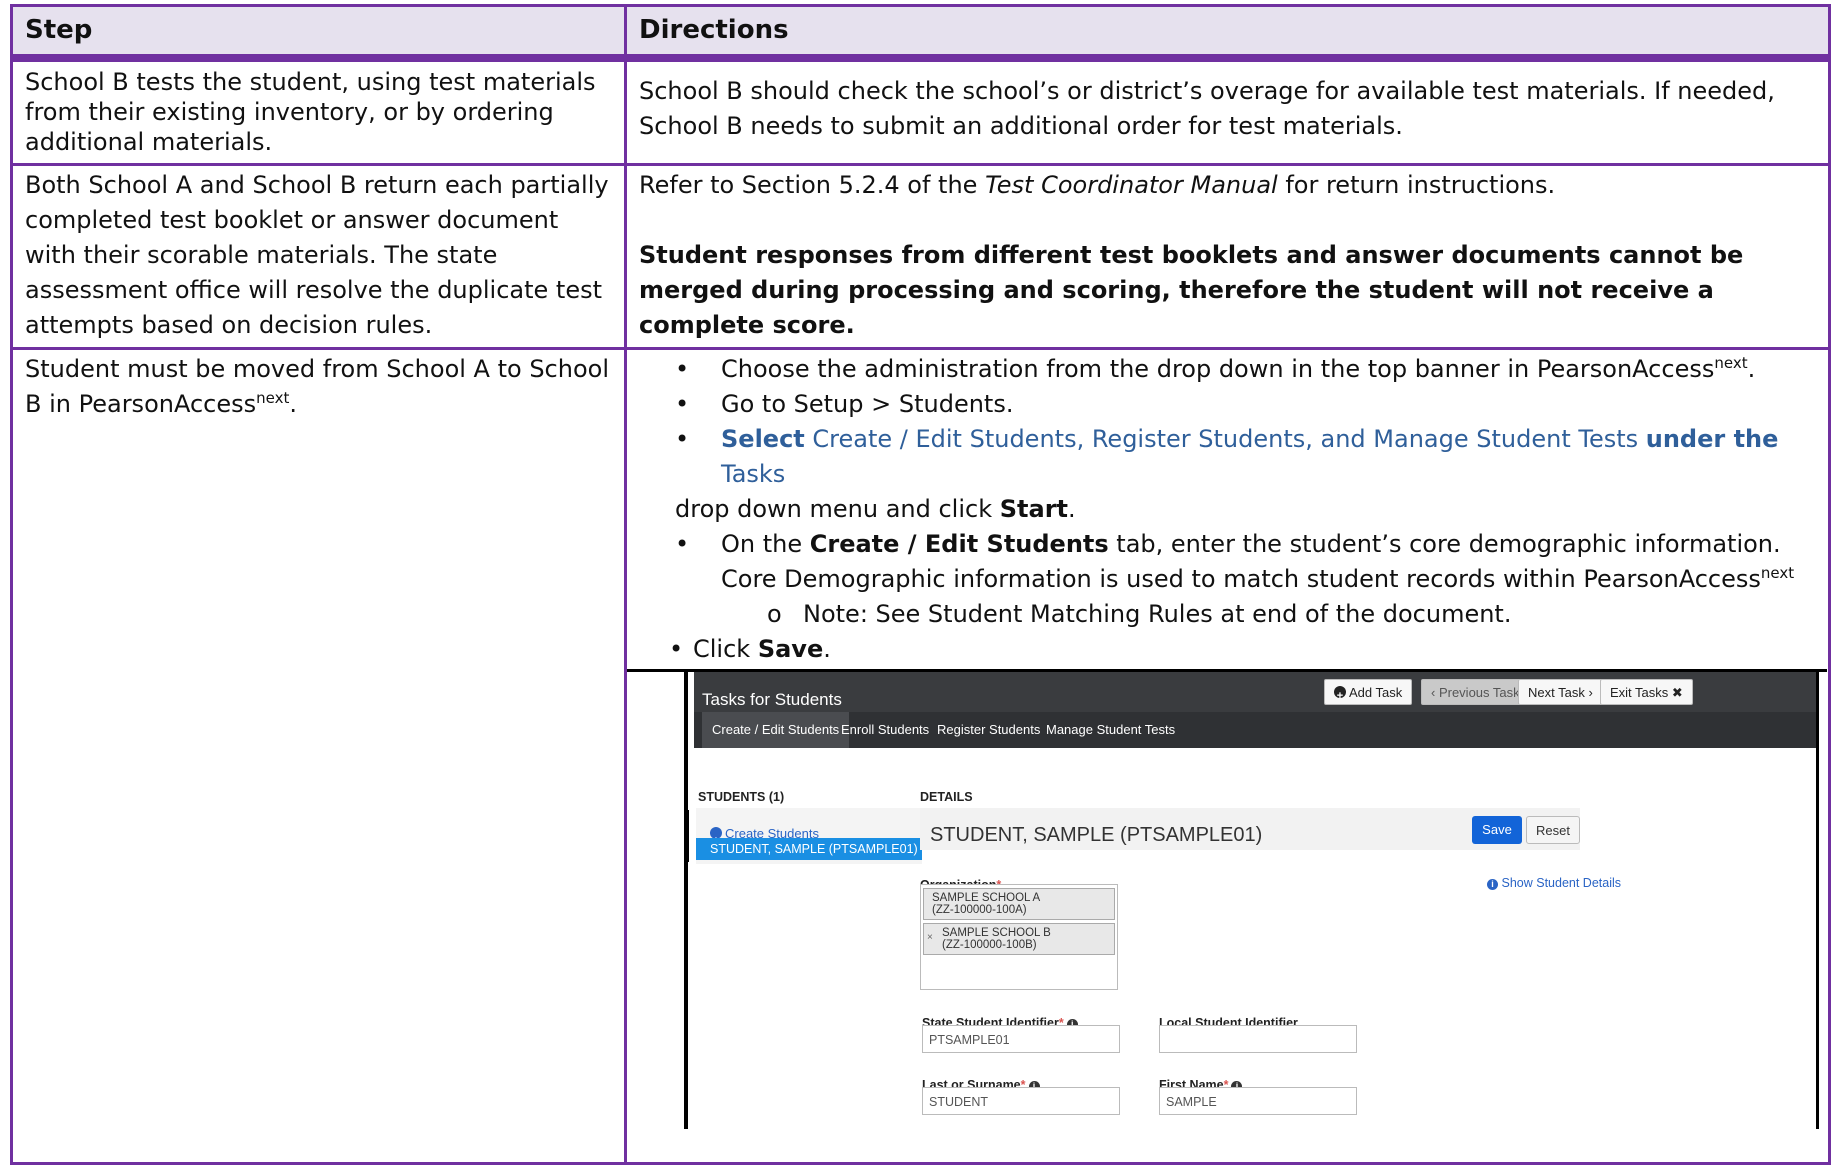 Image resolution: width=1837 pixels, height=1168 pixels. I want to click on selected-student-item: STUDENT, SAMPLE (PTSAMPLE01), so click(809, 849).